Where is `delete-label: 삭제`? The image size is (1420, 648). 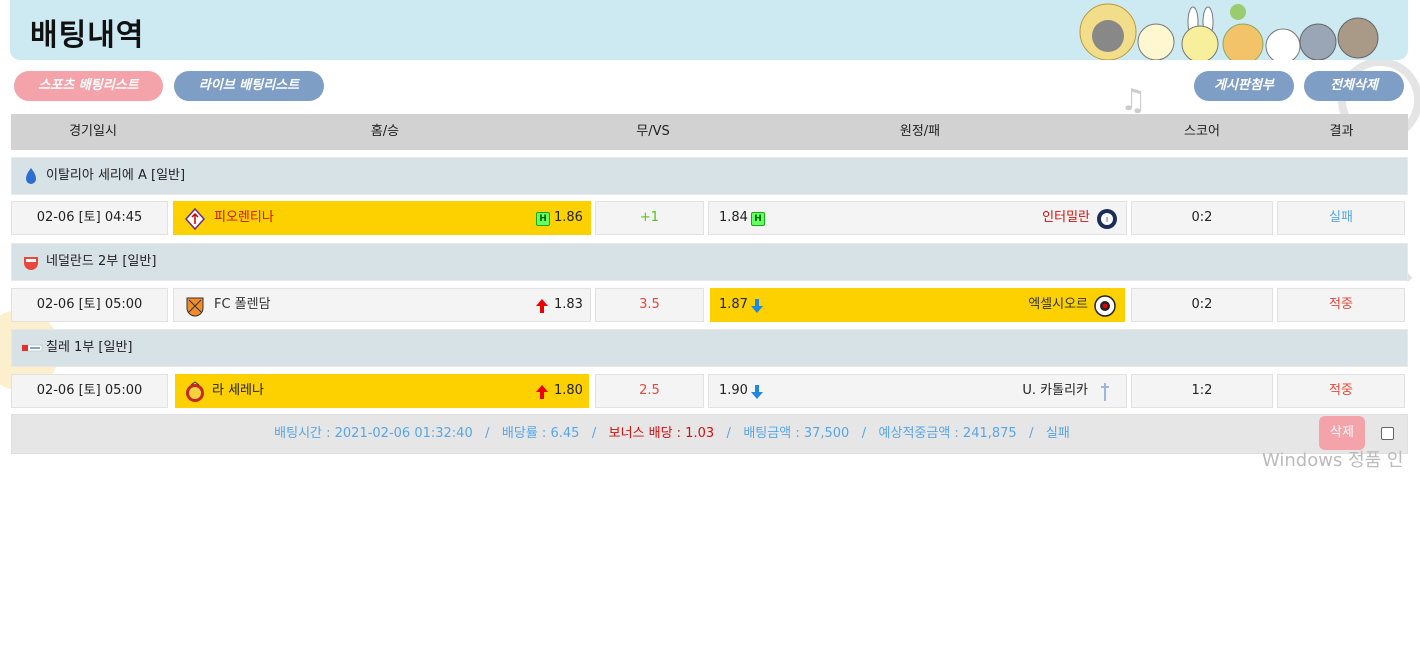
delete-label: 삭제 is located at coordinates (1342, 432).